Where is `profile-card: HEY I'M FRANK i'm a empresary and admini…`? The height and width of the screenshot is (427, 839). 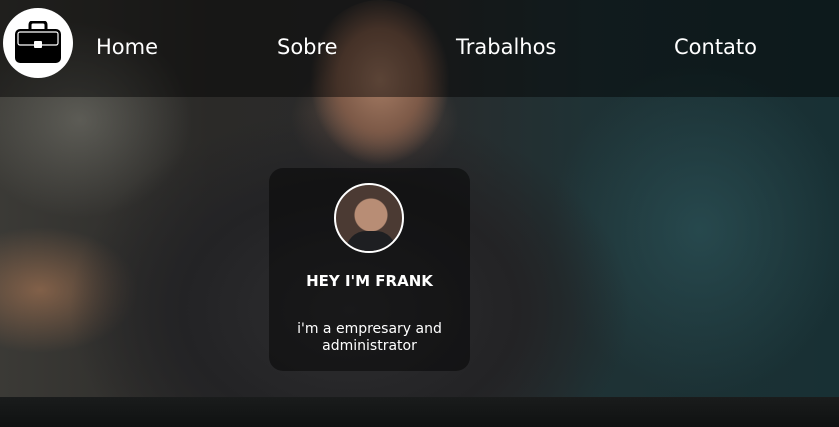
profile-card: HEY I'M FRANK i'm a empresary and admini… is located at coordinates (369, 269).